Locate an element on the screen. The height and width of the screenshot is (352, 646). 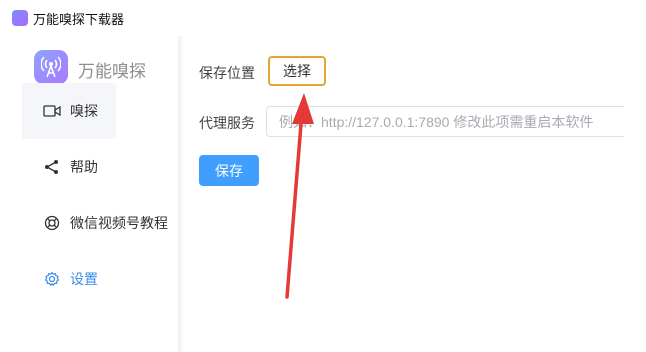
save-location-label: 保存位置 is located at coordinates (227, 73).